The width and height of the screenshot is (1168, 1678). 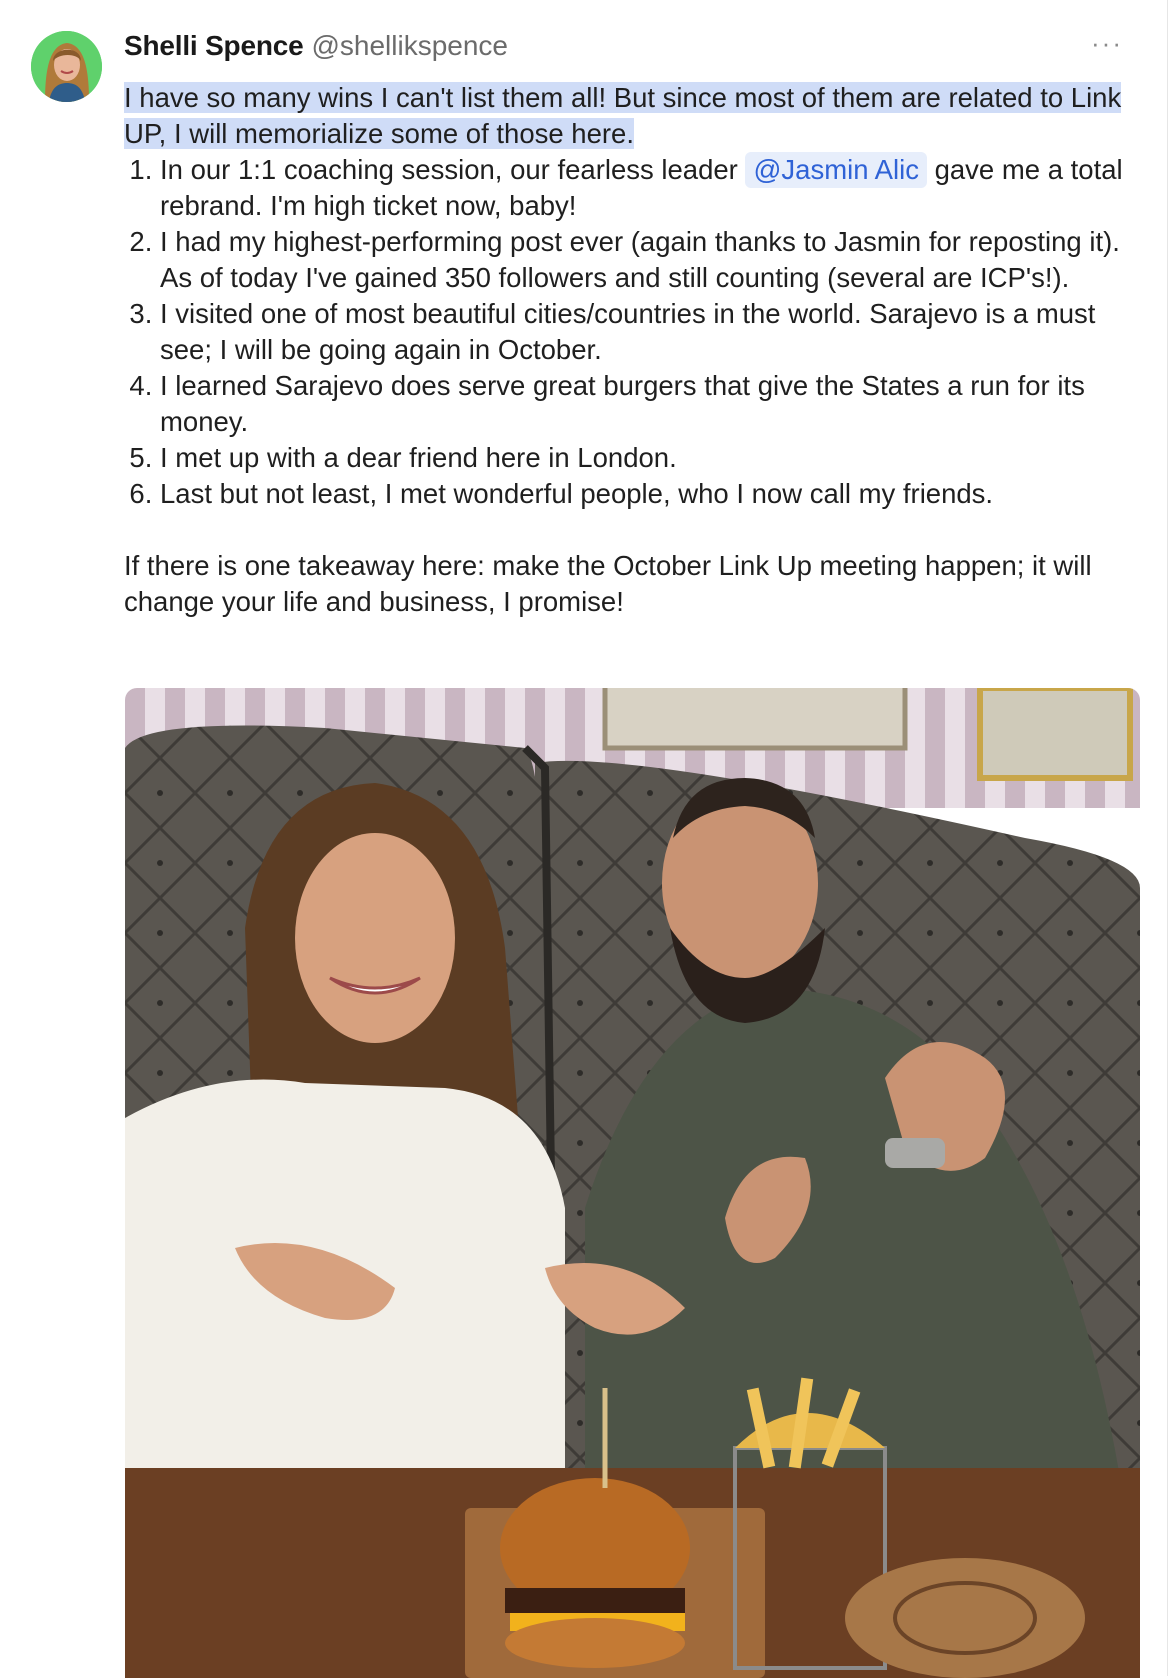 I want to click on author-avatar, so click(x=66, y=66).